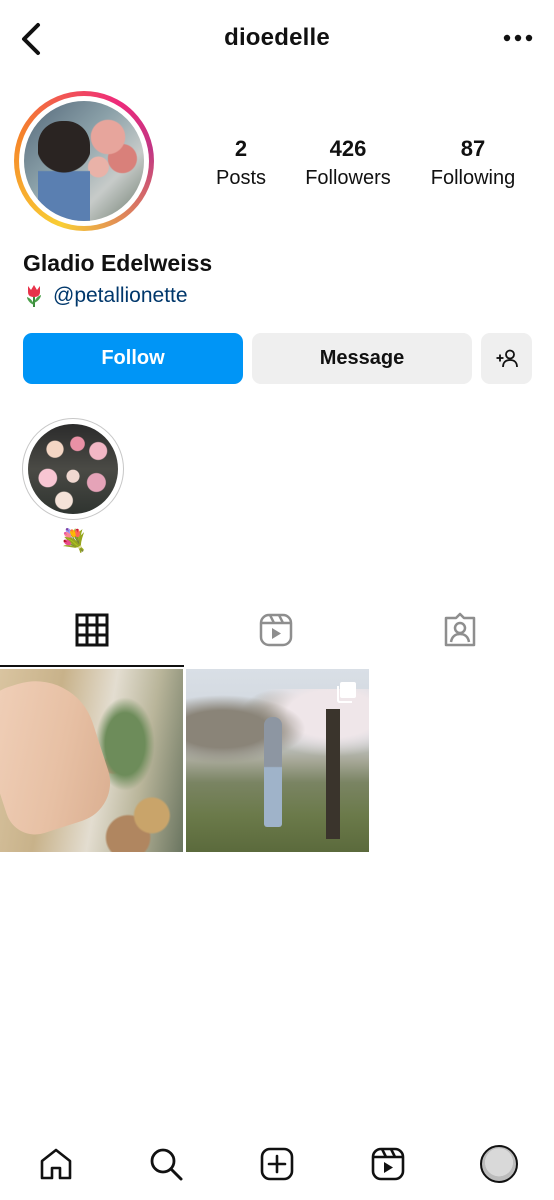 This screenshot has height=1200, width=554. I want to click on posts-count: 2, so click(241, 148).